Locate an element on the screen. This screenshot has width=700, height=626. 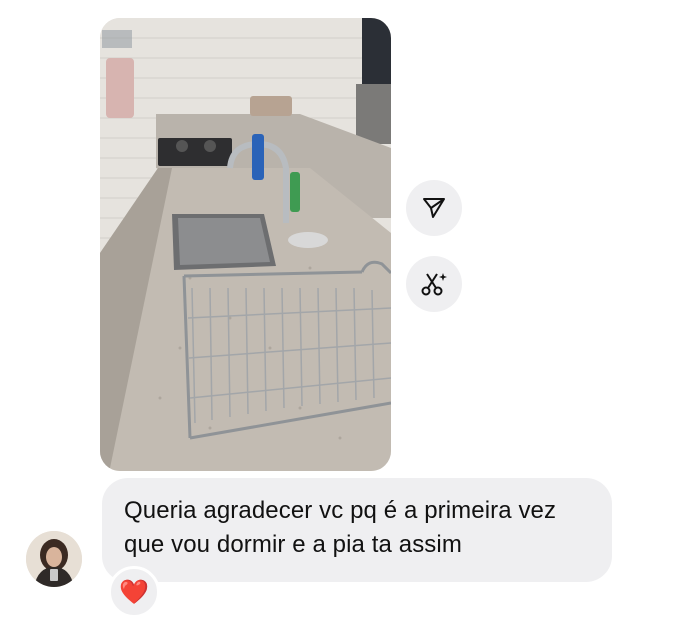
avatar-image is located at coordinates (54, 559).